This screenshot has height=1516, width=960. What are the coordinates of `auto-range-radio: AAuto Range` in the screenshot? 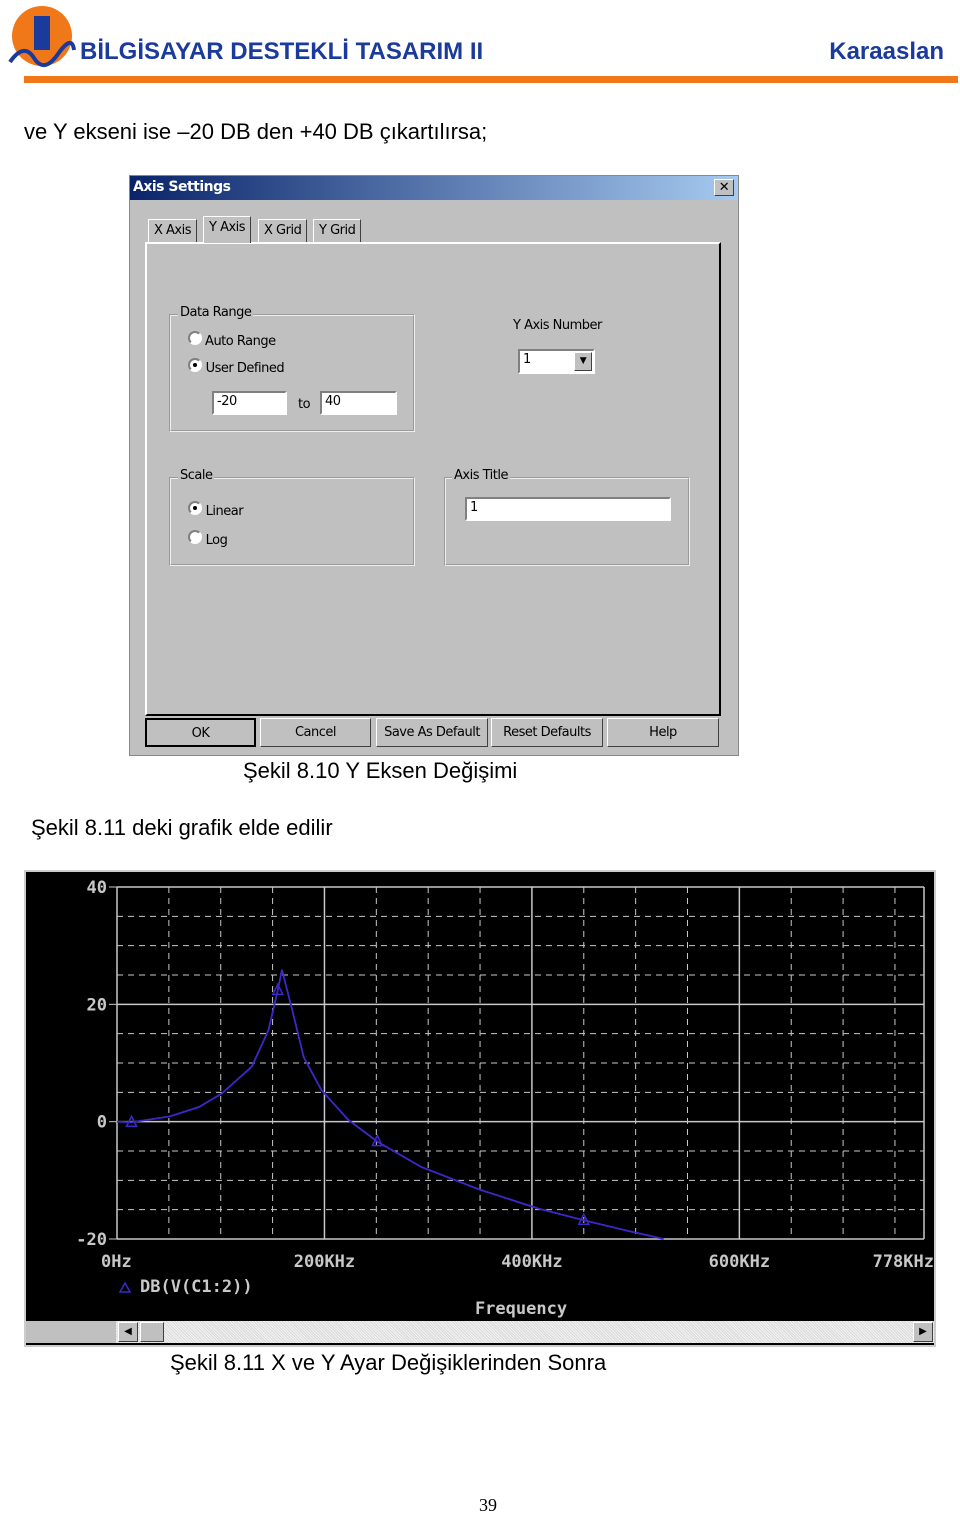 It's located at (232, 340).